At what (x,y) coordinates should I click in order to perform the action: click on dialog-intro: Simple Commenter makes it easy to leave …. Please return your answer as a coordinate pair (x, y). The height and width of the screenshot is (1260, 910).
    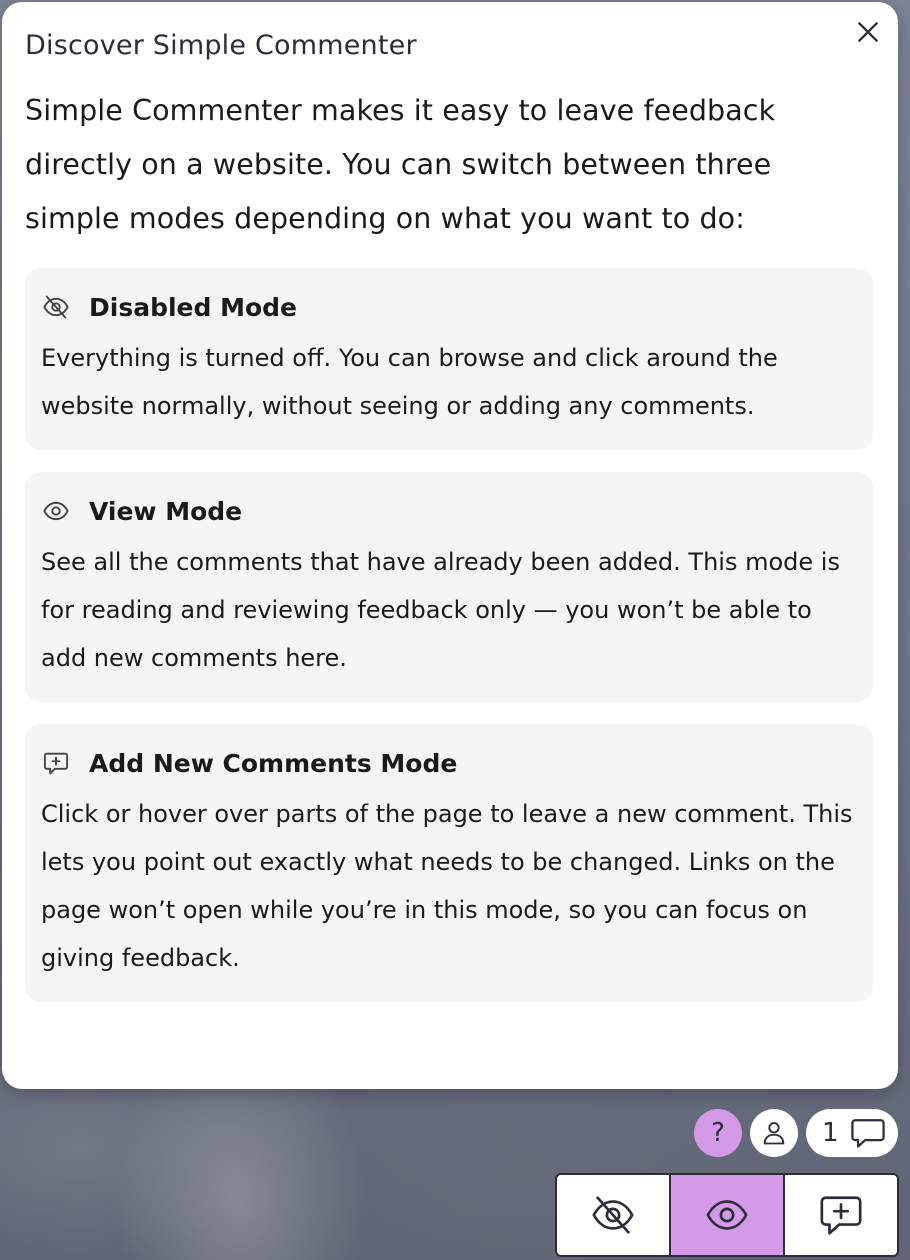
    Looking at the image, I should click on (400, 164).